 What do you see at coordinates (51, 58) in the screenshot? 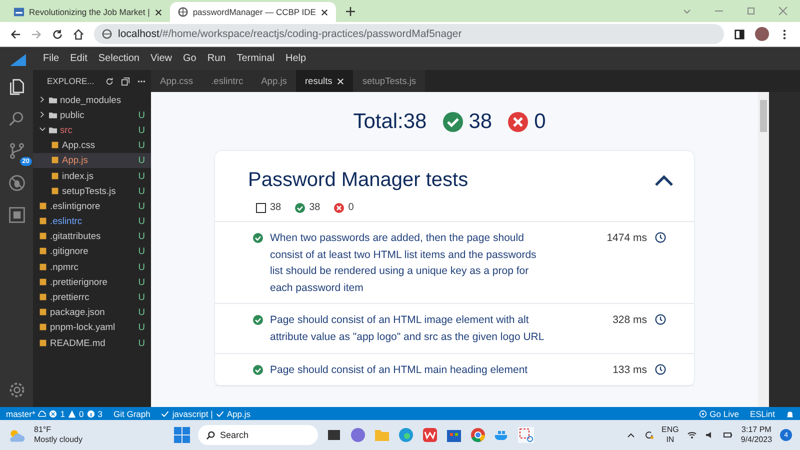
I see `menu-item: File` at bounding box center [51, 58].